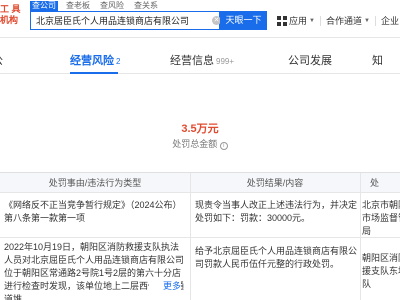  I want to click on logo-line-2: 机构, so click(9, 20).